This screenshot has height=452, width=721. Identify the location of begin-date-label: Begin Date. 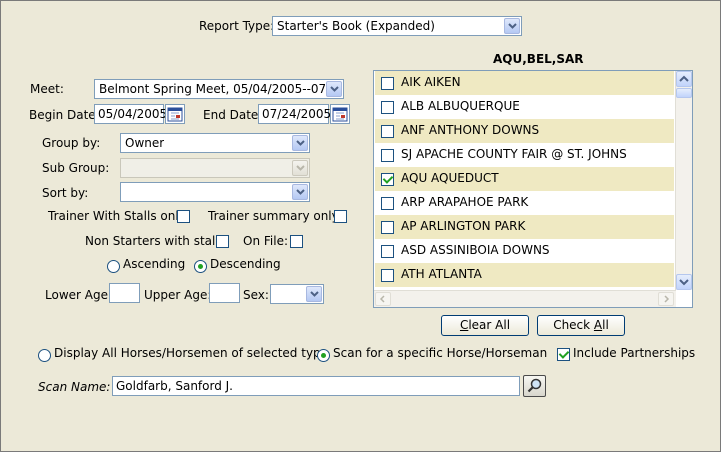
(62, 115).